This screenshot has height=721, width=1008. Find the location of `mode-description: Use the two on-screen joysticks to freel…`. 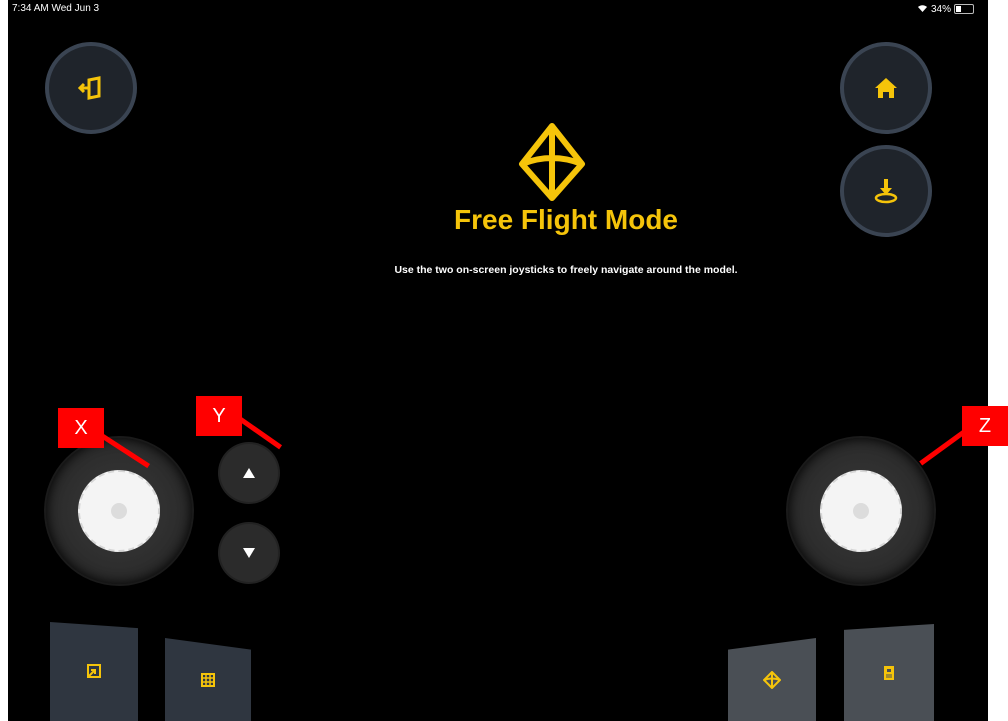

mode-description: Use the two on-screen joysticks to freel… is located at coordinates (566, 270).